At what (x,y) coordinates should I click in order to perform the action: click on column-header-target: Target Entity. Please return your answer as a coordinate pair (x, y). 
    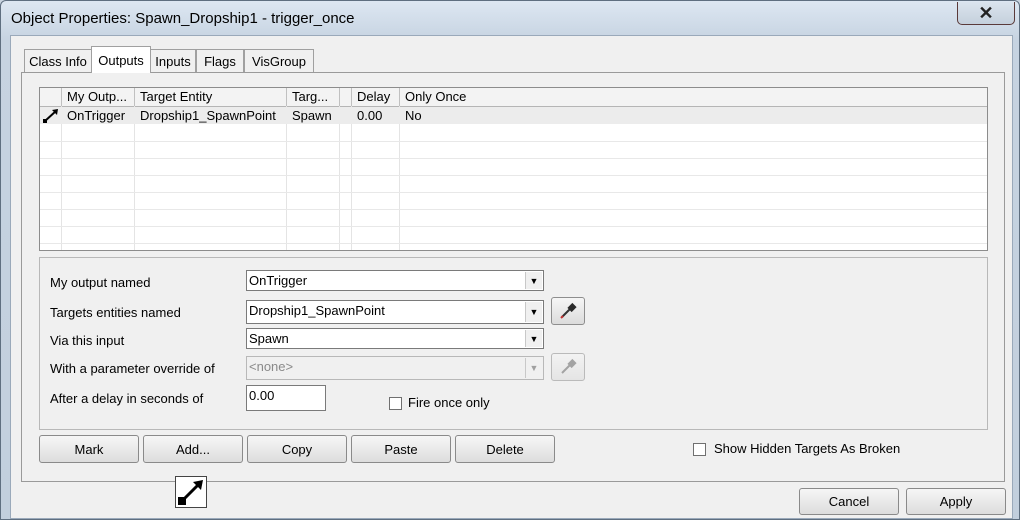
    Looking at the image, I should click on (211, 97).